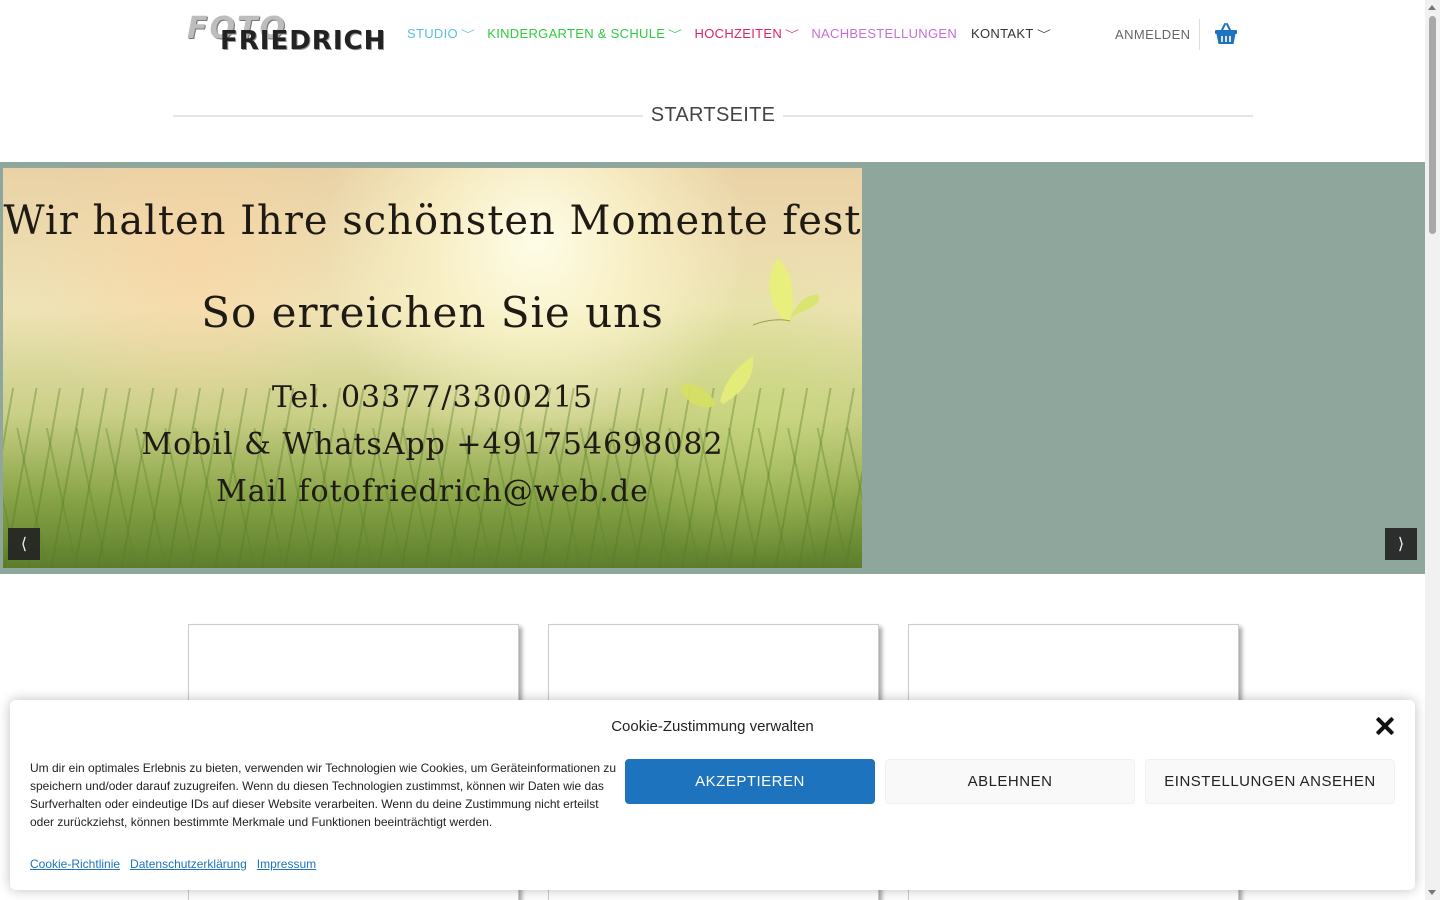 The image size is (1440, 900). What do you see at coordinates (1002, 33) in the screenshot?
I see `nav-label: KONTAKT` at bounding box center [1002, 33].